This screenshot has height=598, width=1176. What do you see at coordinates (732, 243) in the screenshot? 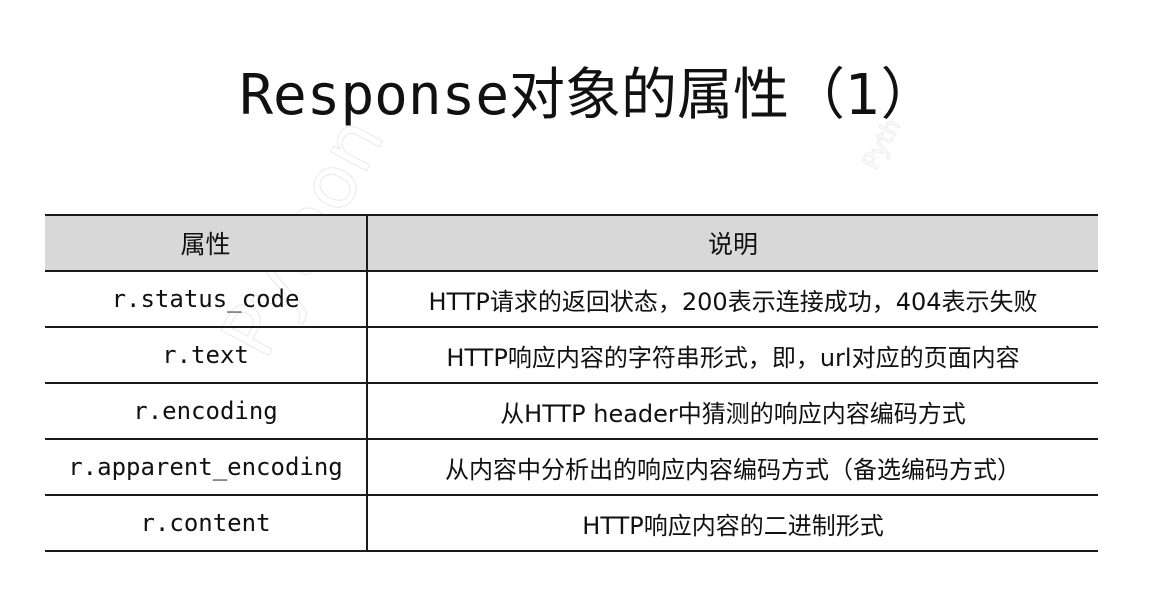
I see `column-header-description: 说明` at bounding box center [732, 243].